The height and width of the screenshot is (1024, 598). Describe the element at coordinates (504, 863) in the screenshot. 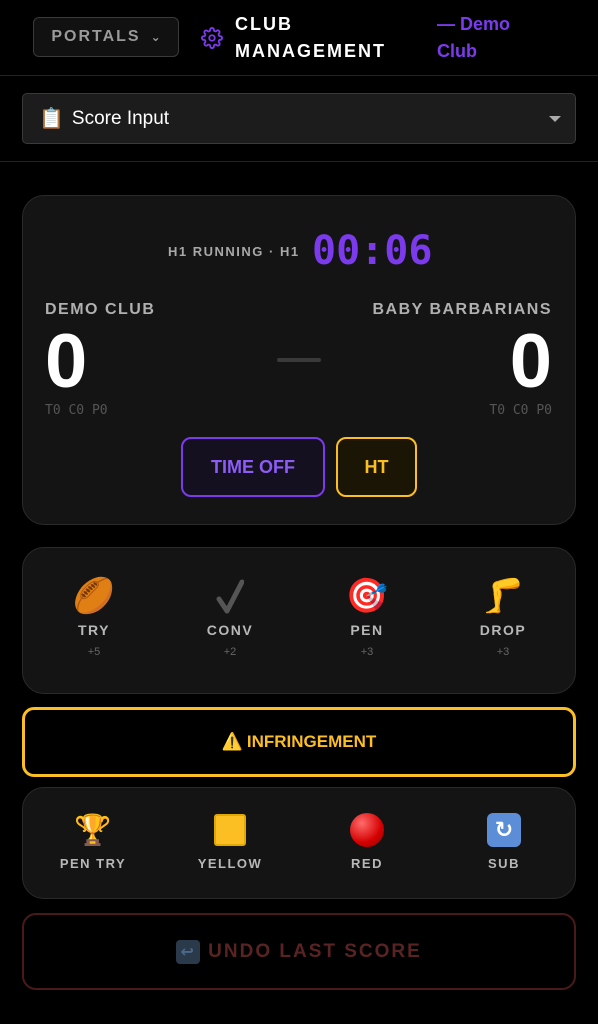

I see `sub-label: SUB` at that location.